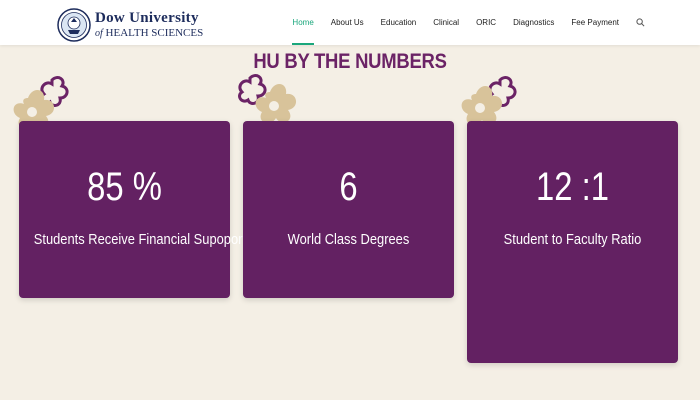 The image size is (700, 400). I want to click on university-logo: Dow University of HEALTH SCIENCES, so click(133, 25).